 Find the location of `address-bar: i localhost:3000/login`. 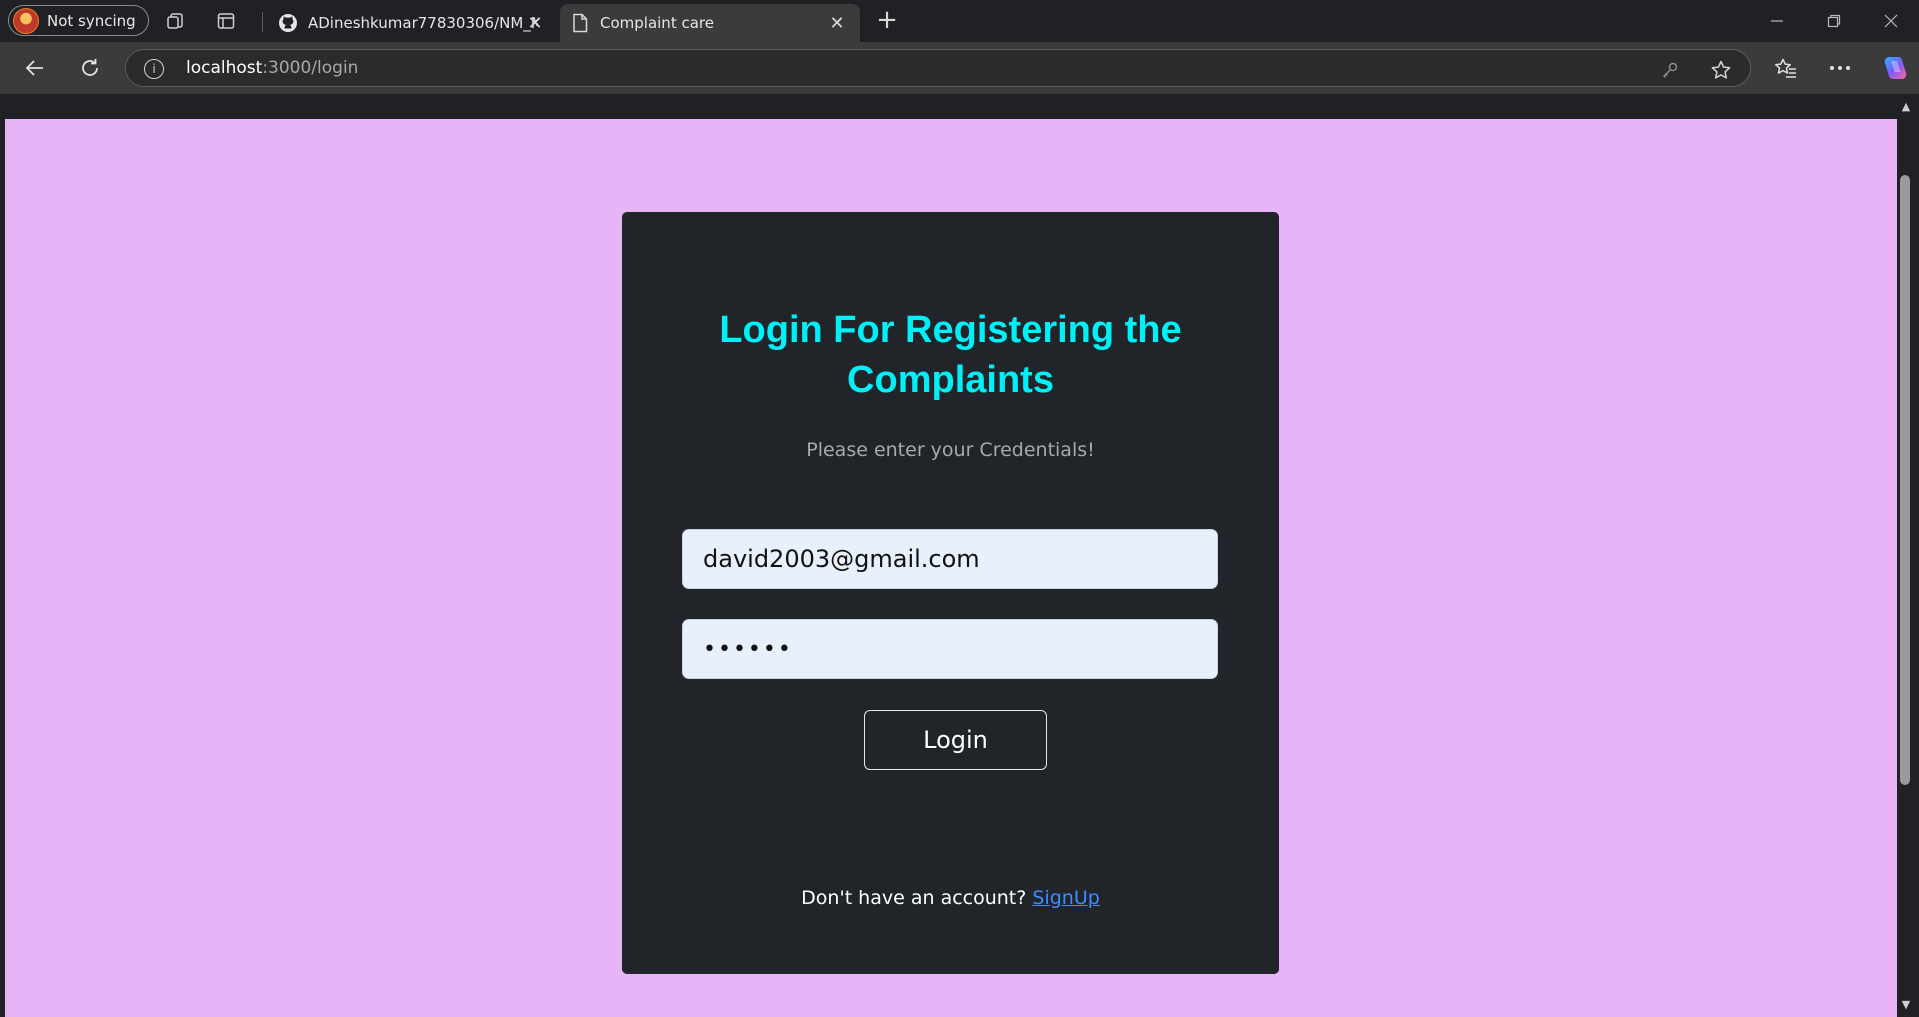

address-bar: i localhost:3000/login is located at coordinates (938, 68).